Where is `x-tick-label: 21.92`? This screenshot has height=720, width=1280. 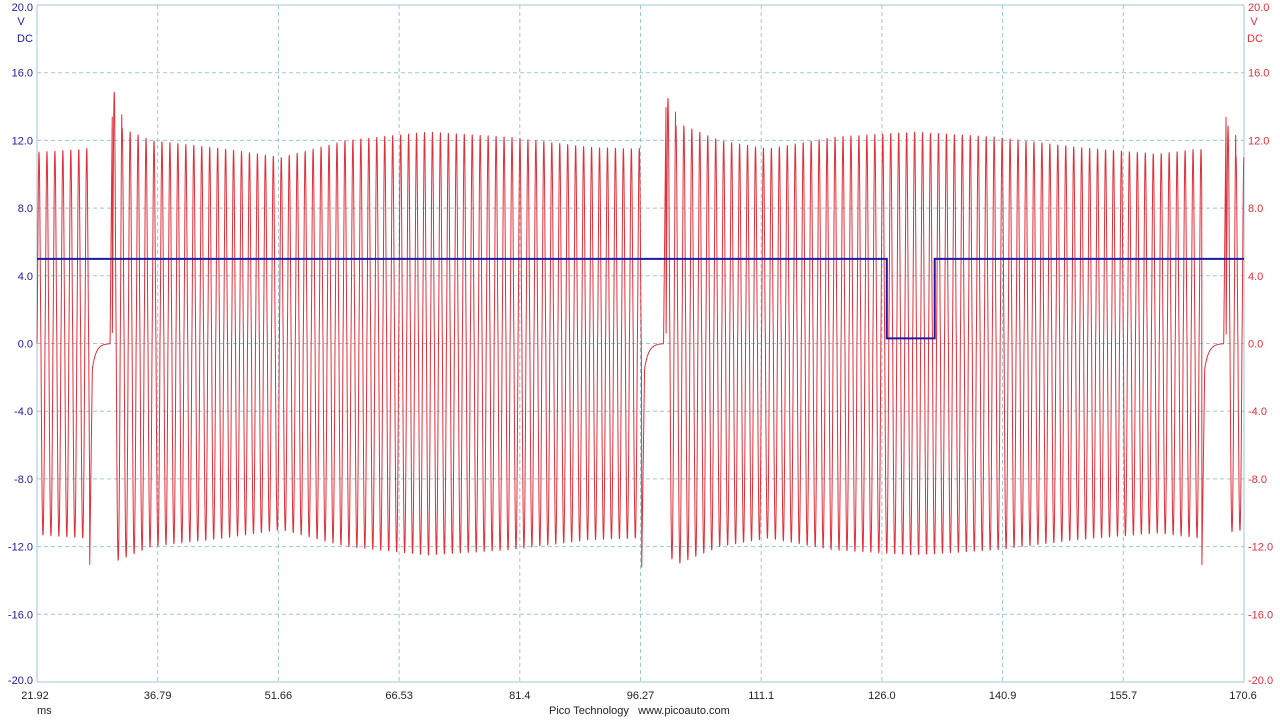
x-tick-label: 21.92 is located at coordinates (35, 696).